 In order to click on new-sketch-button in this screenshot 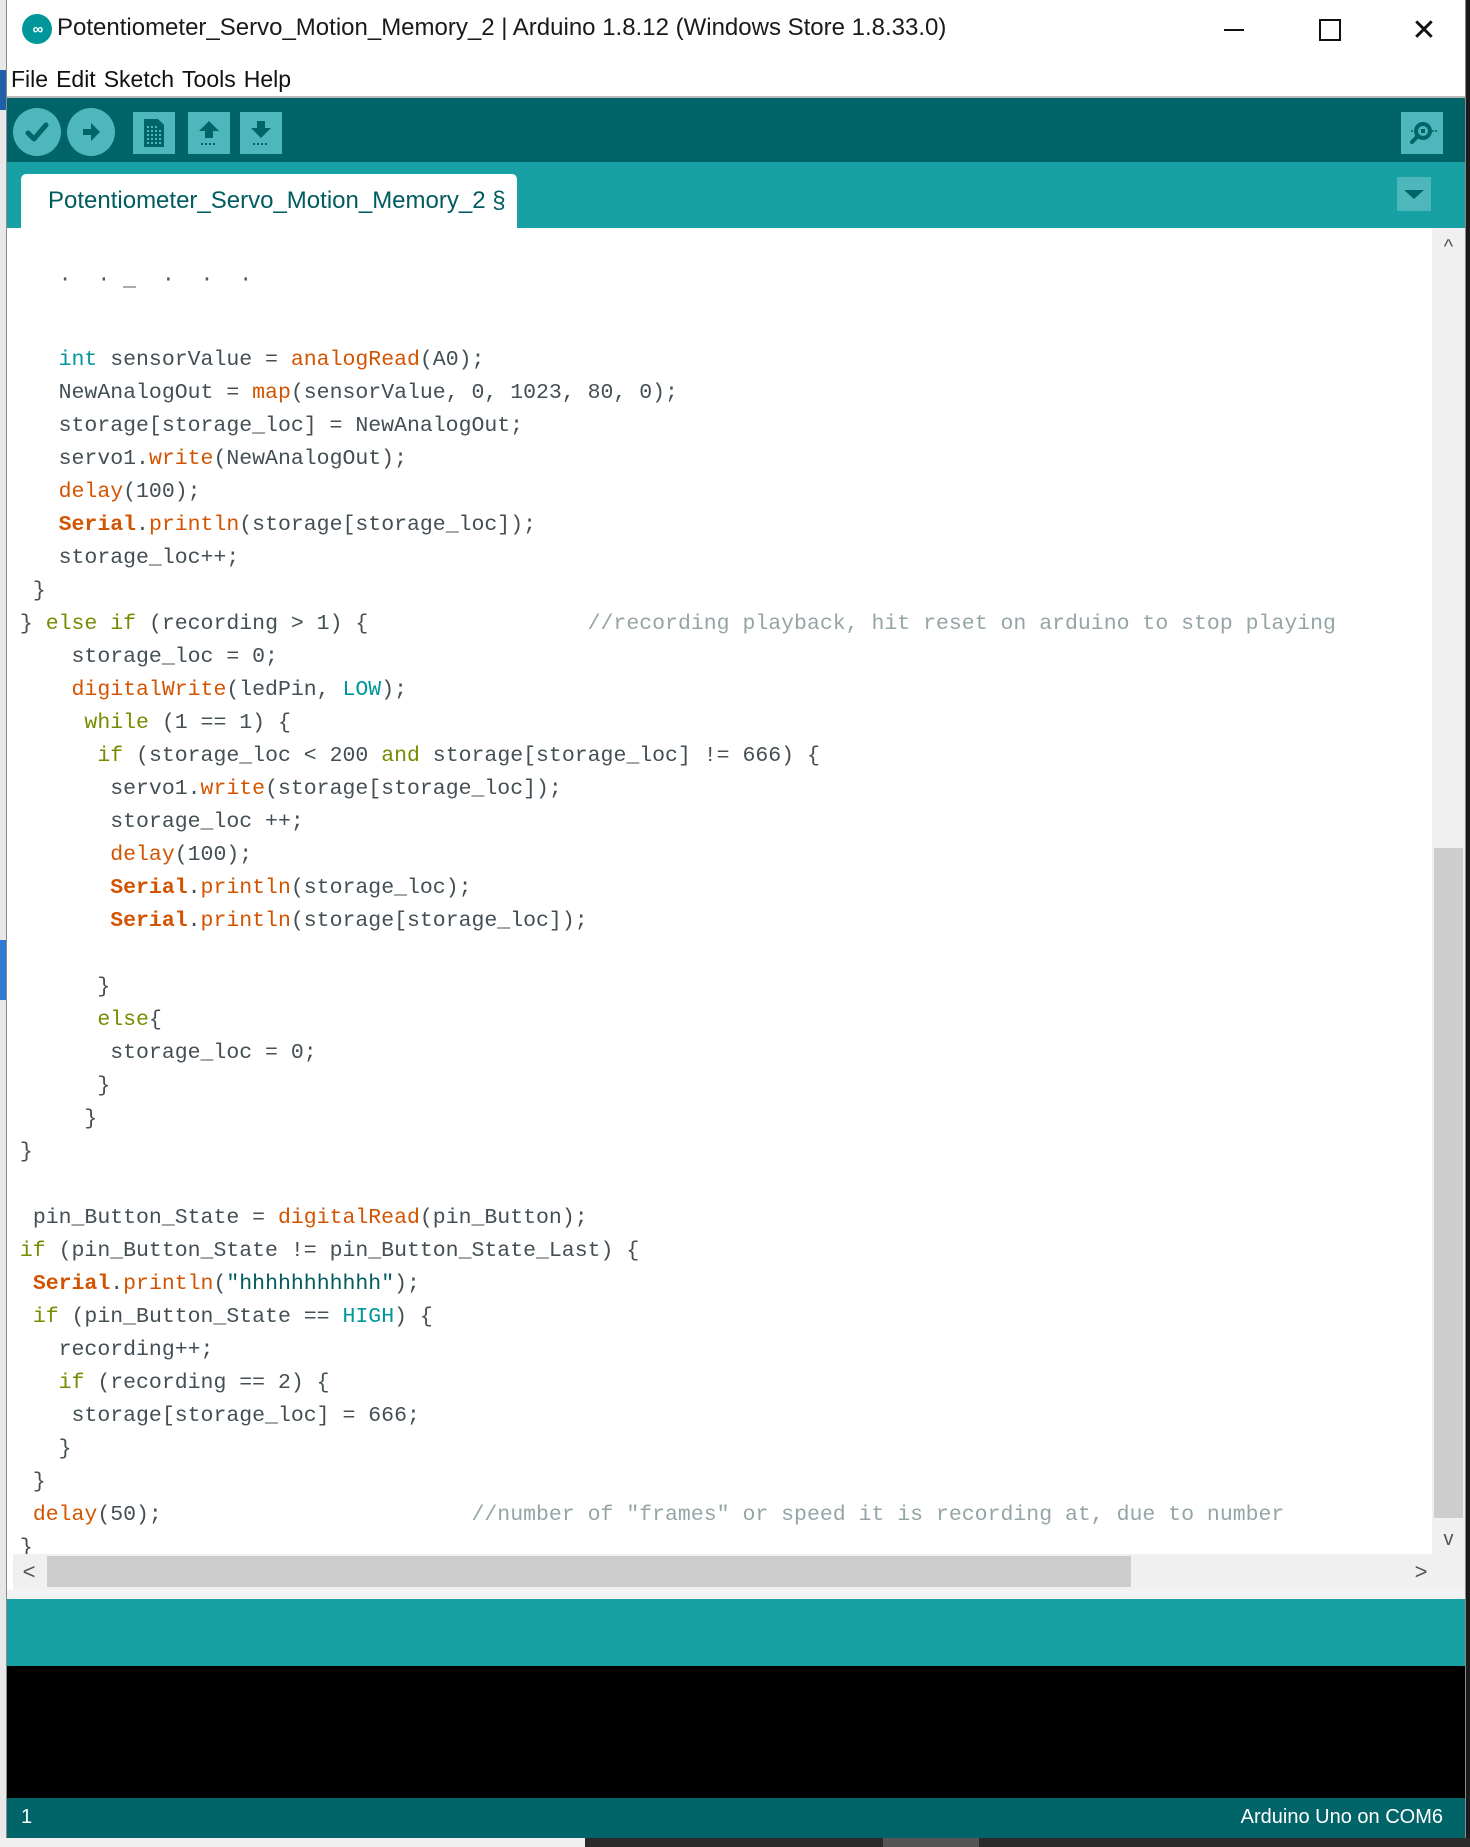, I will do `click(154, 133)`.